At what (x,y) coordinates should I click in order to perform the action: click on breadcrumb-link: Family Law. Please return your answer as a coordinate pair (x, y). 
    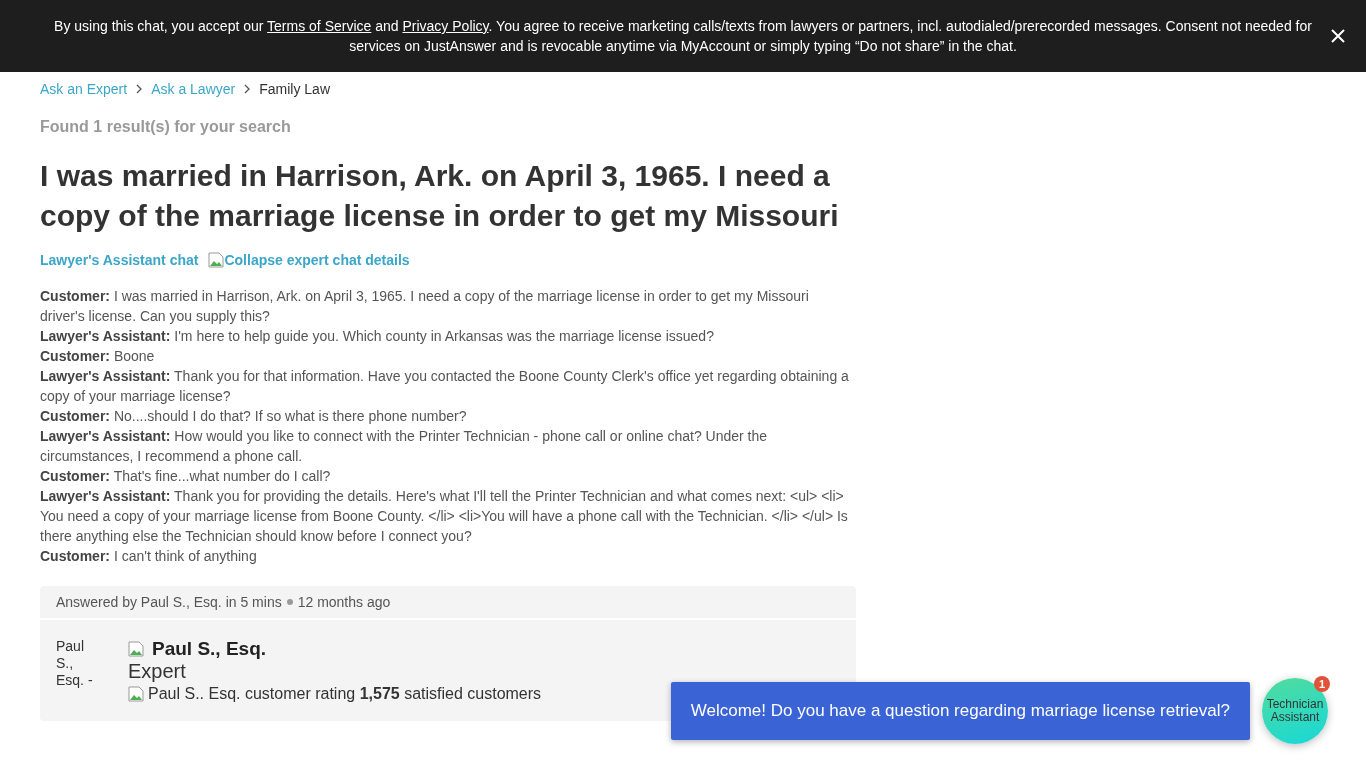
    Looking at the image, I should click on (294, 89).